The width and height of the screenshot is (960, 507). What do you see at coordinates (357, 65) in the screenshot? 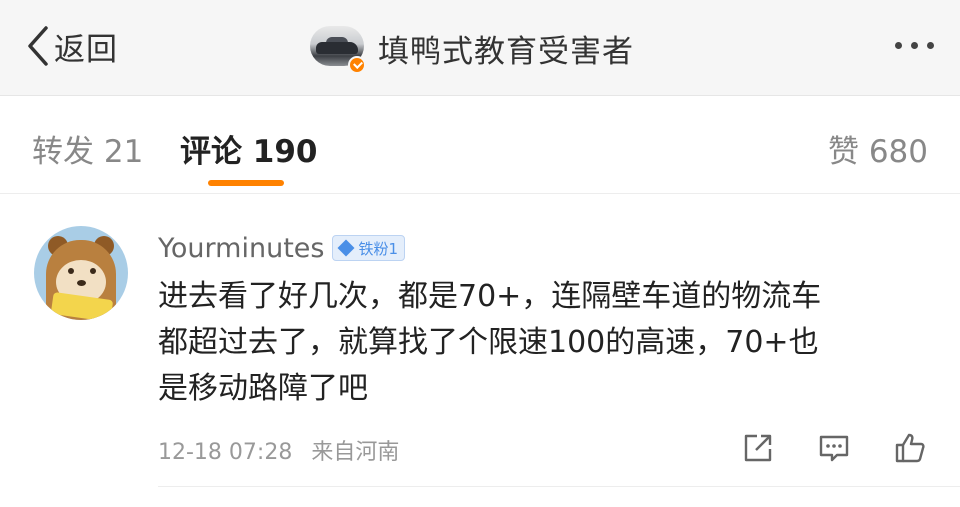
I see `verified-badge-icon` at bounding box center [357, 65].